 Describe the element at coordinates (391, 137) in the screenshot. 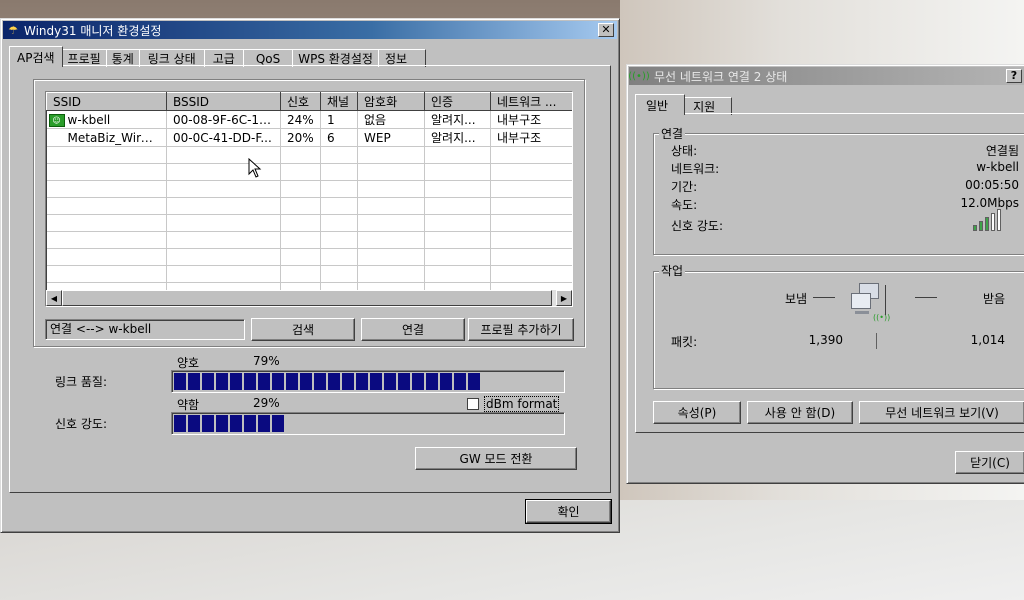

I see `encryption-cell: WEP` at that location.